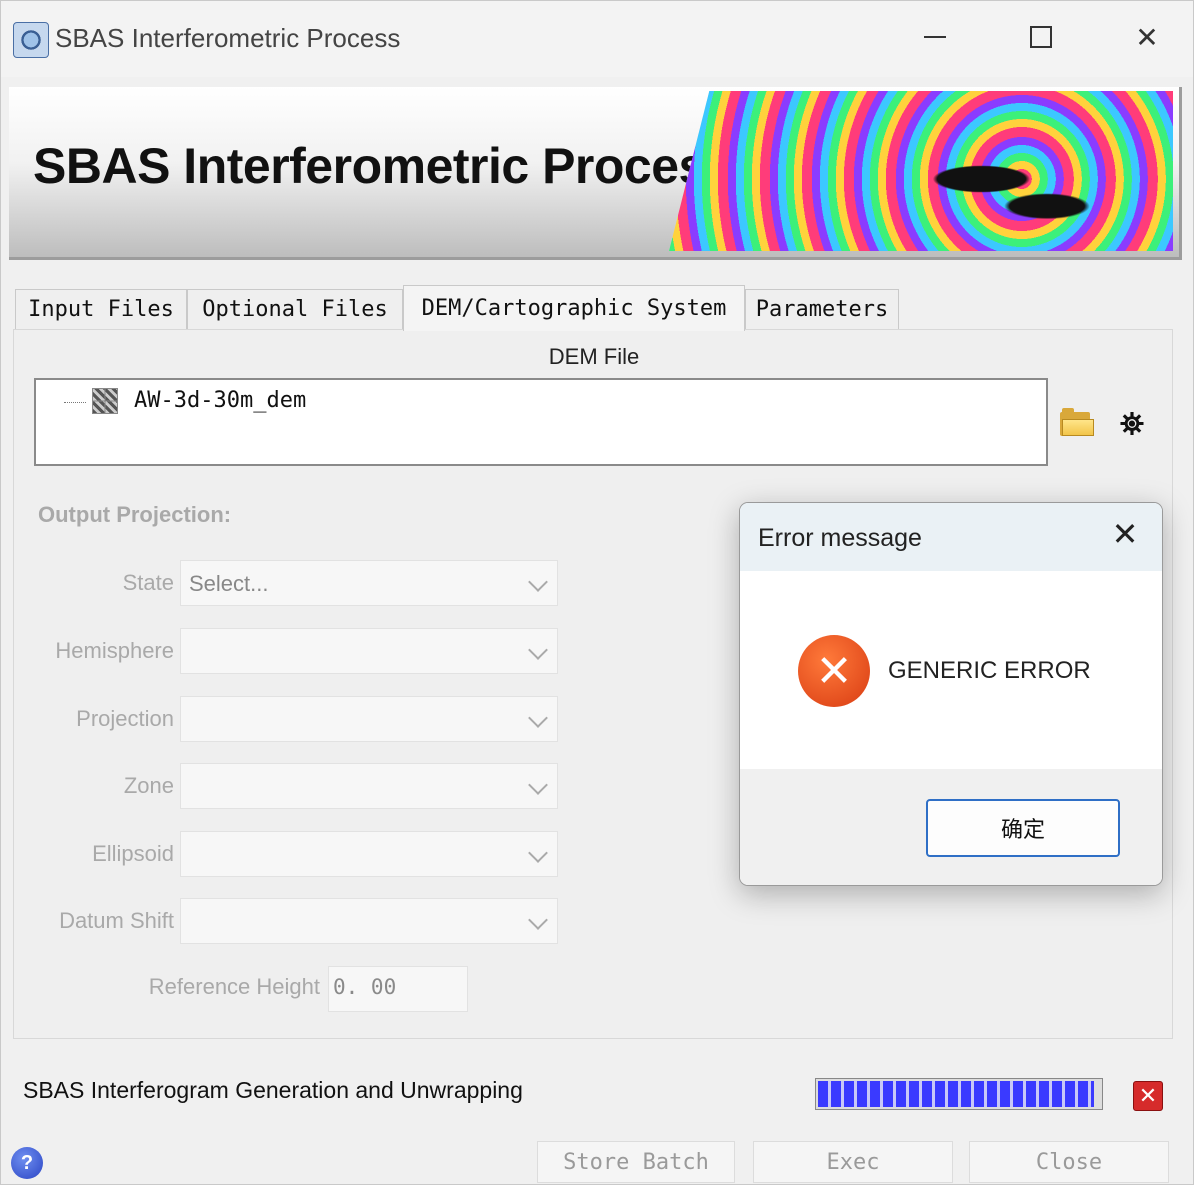  What do you see at coordinates (234, 986) in the screenshot?
I see `reference-height-label: Reference Height` at bounding box center [234, 986].